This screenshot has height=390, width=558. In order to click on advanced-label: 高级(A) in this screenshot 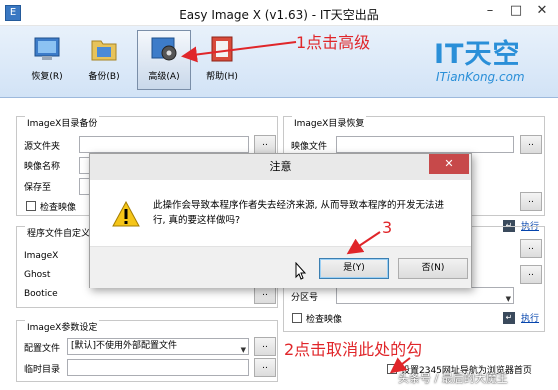, I will do `click(164, 77)`.